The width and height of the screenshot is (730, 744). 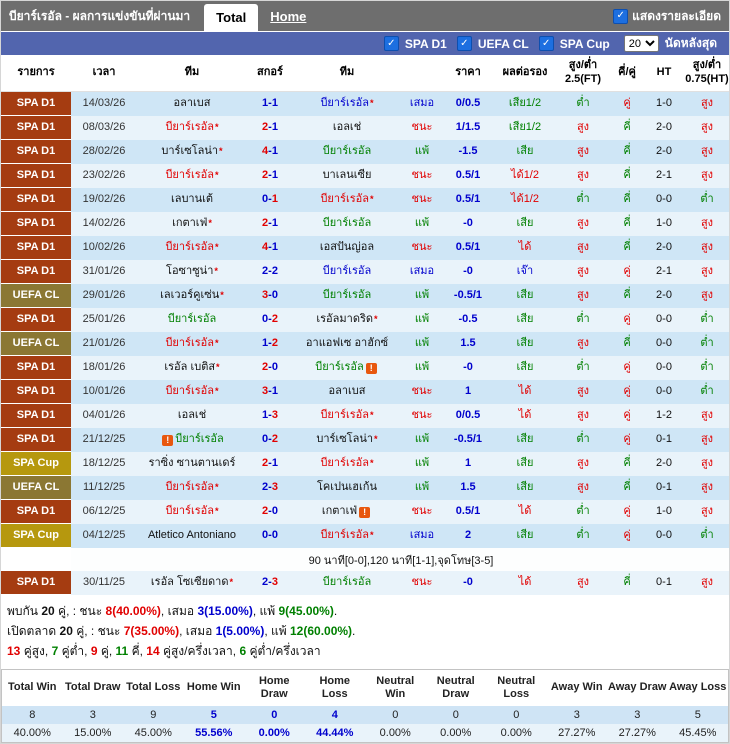 I want to click on league-badge: UEFA CL, so click(x=36, y=296).